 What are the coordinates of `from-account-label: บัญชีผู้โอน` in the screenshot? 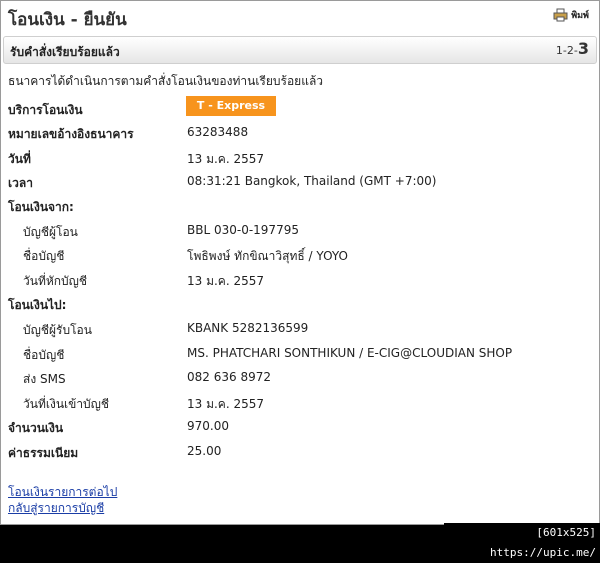 It's located at (50, 232).